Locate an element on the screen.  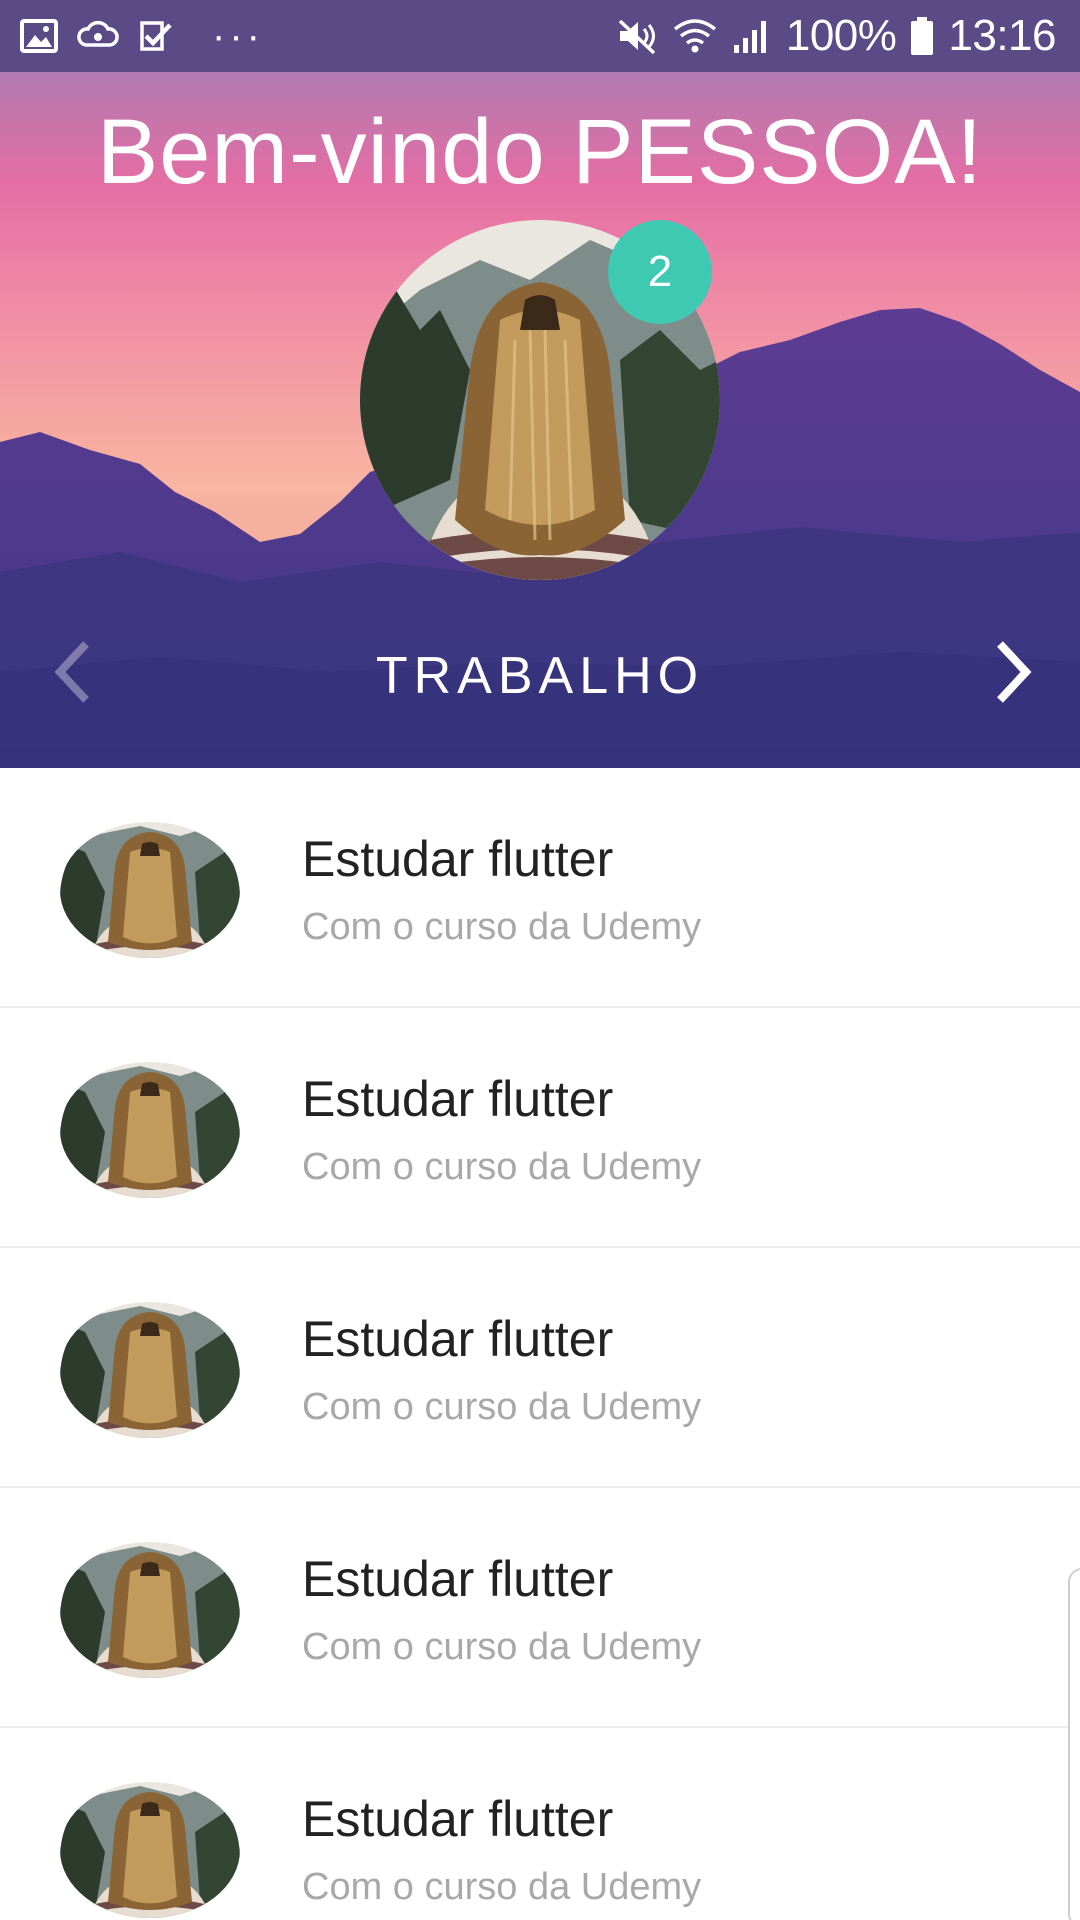
profile-avatar: 2 is located at coordinates (540, 400).